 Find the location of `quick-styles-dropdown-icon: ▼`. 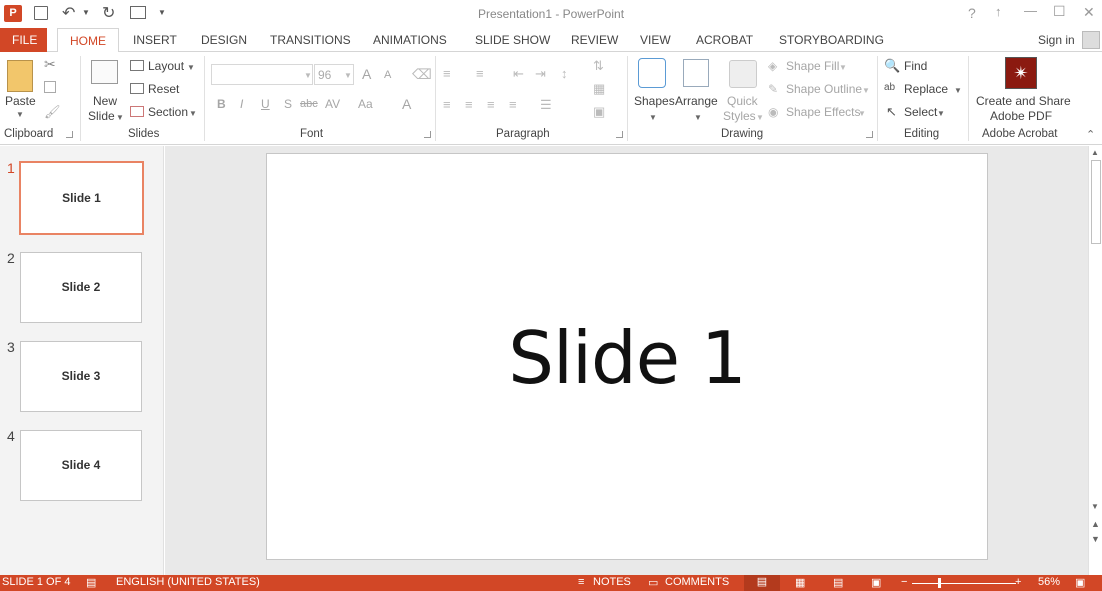

quick-styles-dropdown-icon: ▼ is located at coordinates (760, 117).